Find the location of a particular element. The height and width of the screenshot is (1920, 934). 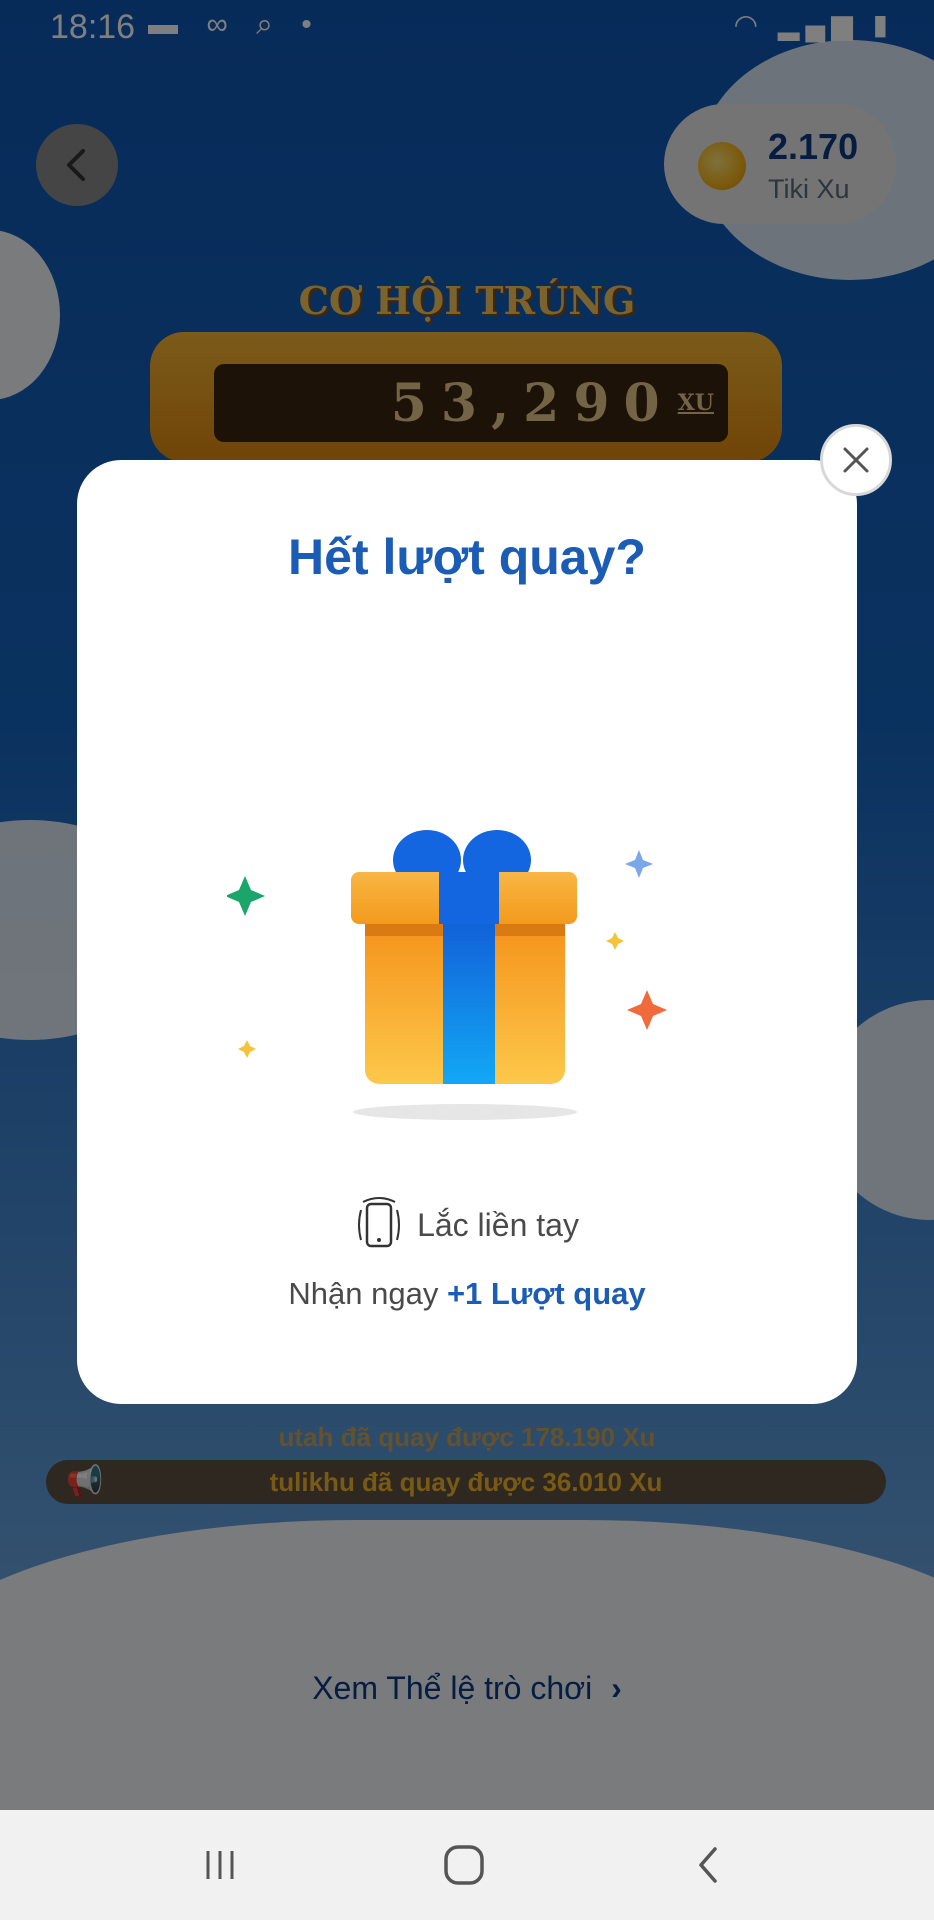

reward-highlight: +1 Lượt quay is located at coordinates (546, 1293).